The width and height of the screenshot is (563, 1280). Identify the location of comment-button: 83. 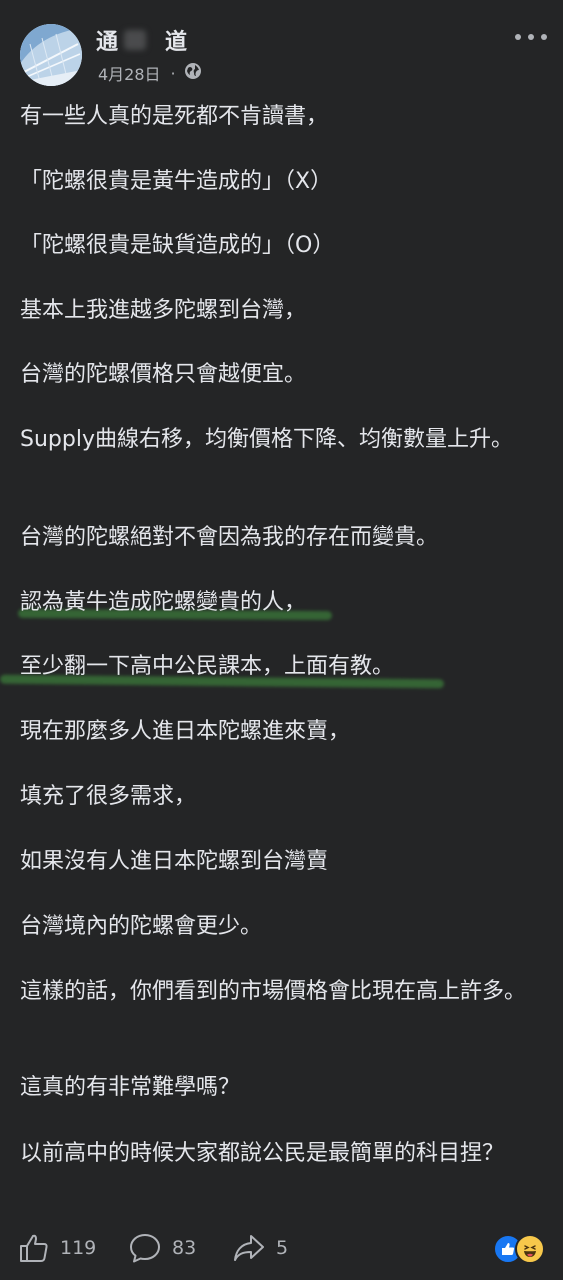
(162, 1248).